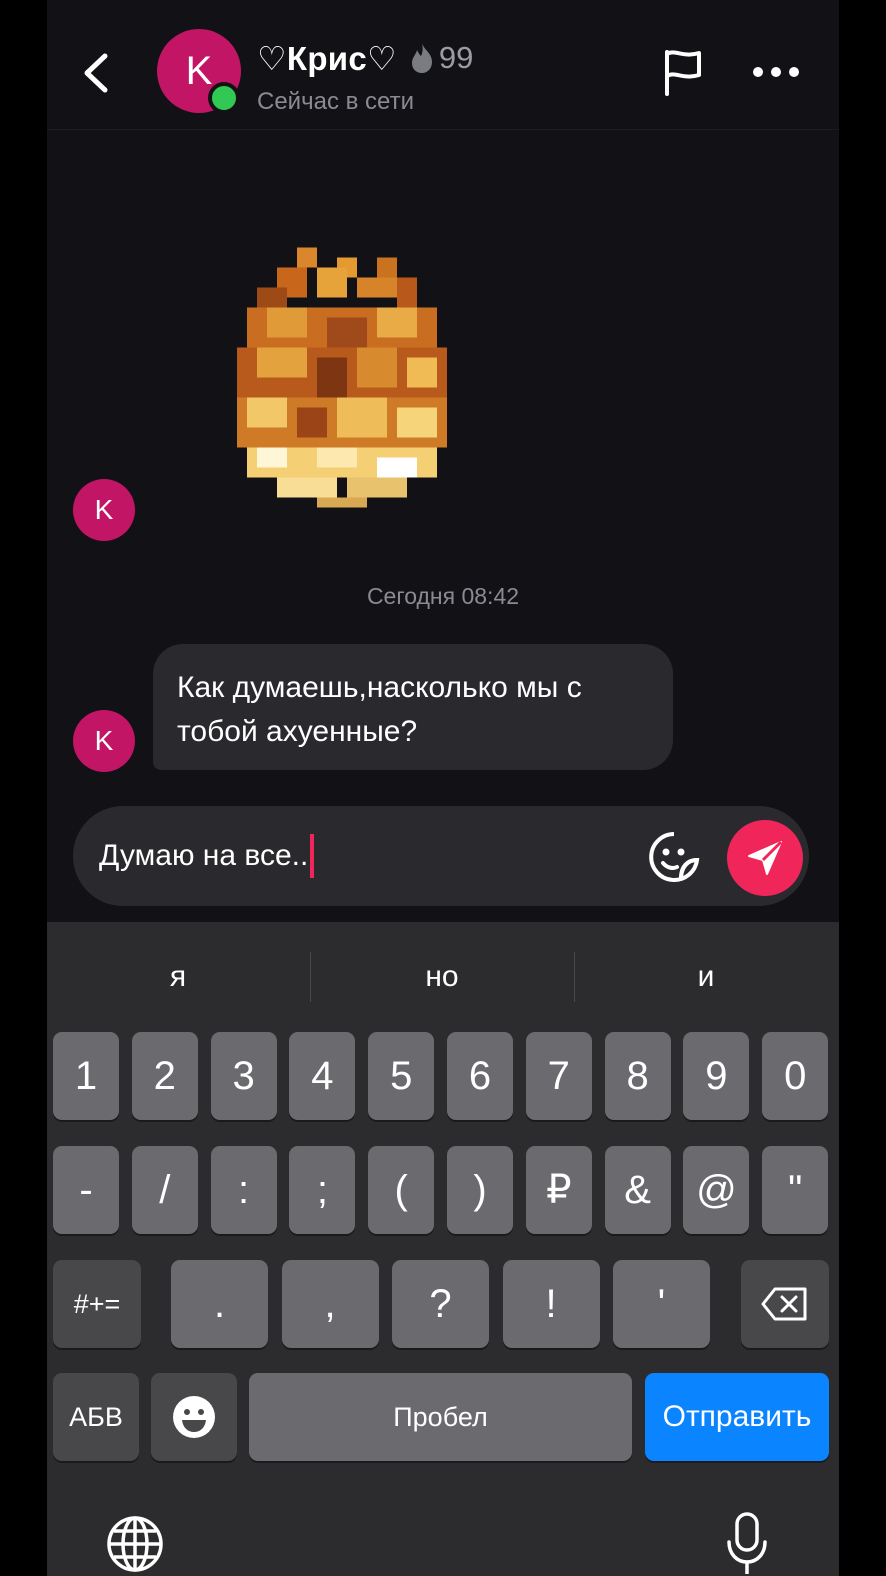  What do you see at coordinates (330, 1304) in the screenshot?
I see `punctuation-key: ,` at bounding box center [330, 1304].